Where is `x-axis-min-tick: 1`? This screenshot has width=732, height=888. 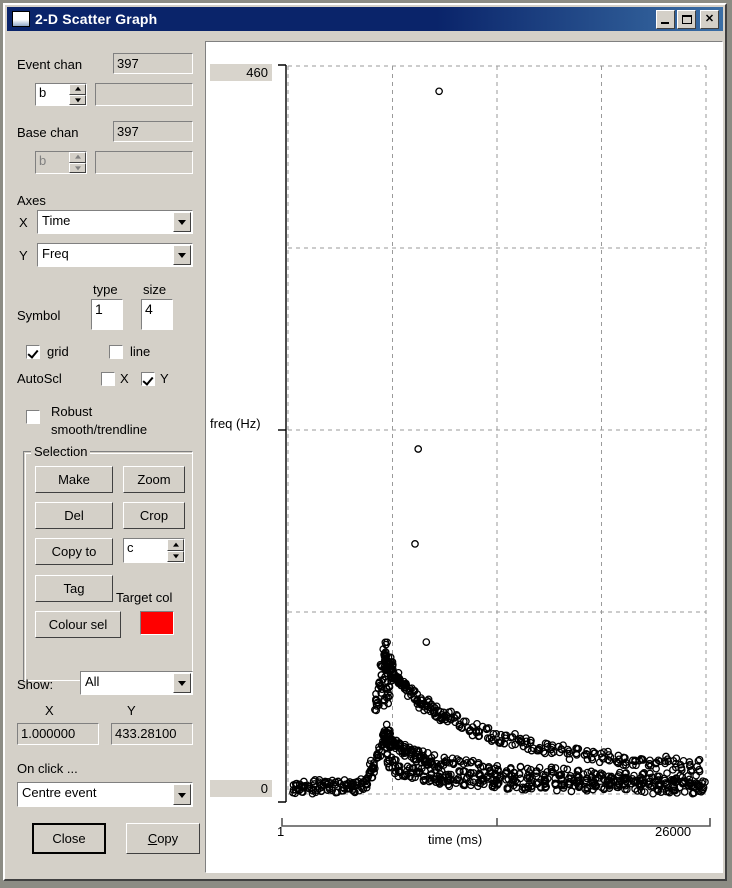
x-axis-min-tick: 1 is located at coordinates (281, 831).